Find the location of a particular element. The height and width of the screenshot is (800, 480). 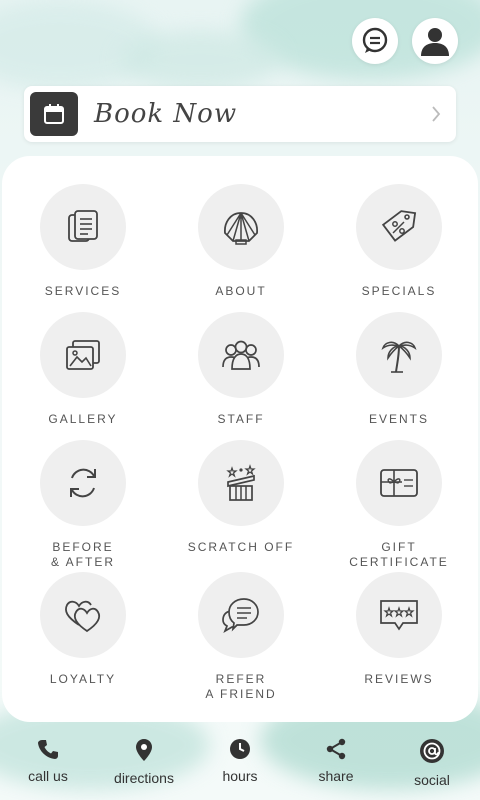

bottom-nav: call us directions hours share social is located at coordinates (240, 764).